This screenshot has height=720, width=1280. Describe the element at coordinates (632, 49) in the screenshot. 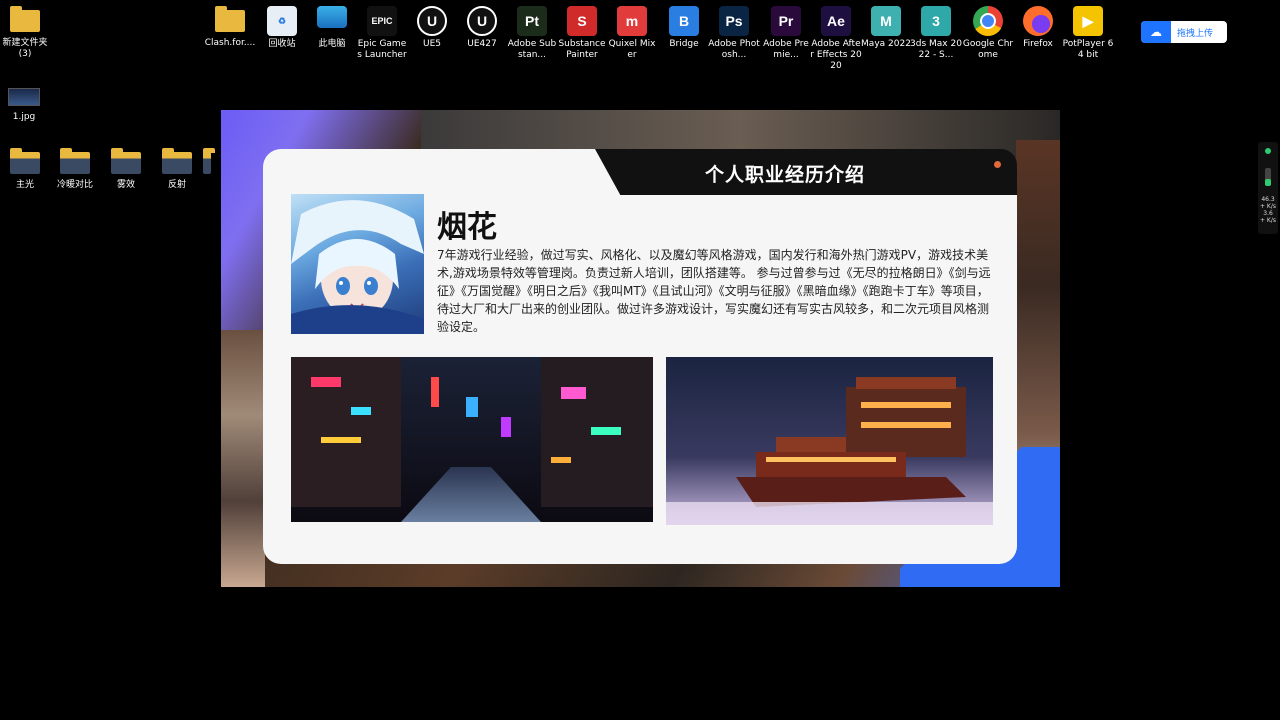

I see `desktop-icon-label: Quixel Mixer` at that location.